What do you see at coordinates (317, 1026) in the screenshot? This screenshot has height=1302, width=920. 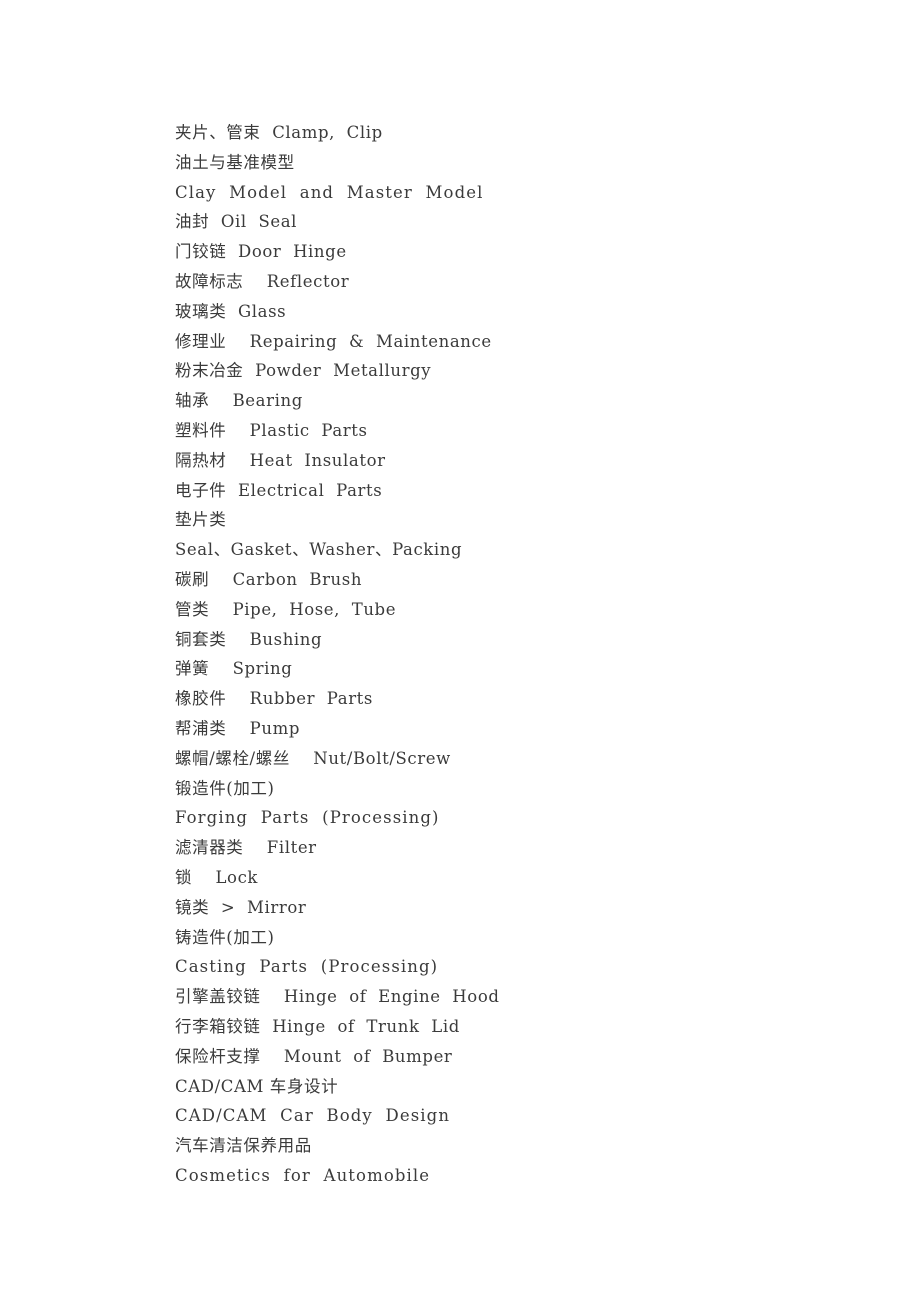 I see `glossary-line: 行李箱铰链 Hinge of Trunk Lid` at bounding box center [317, 1026].